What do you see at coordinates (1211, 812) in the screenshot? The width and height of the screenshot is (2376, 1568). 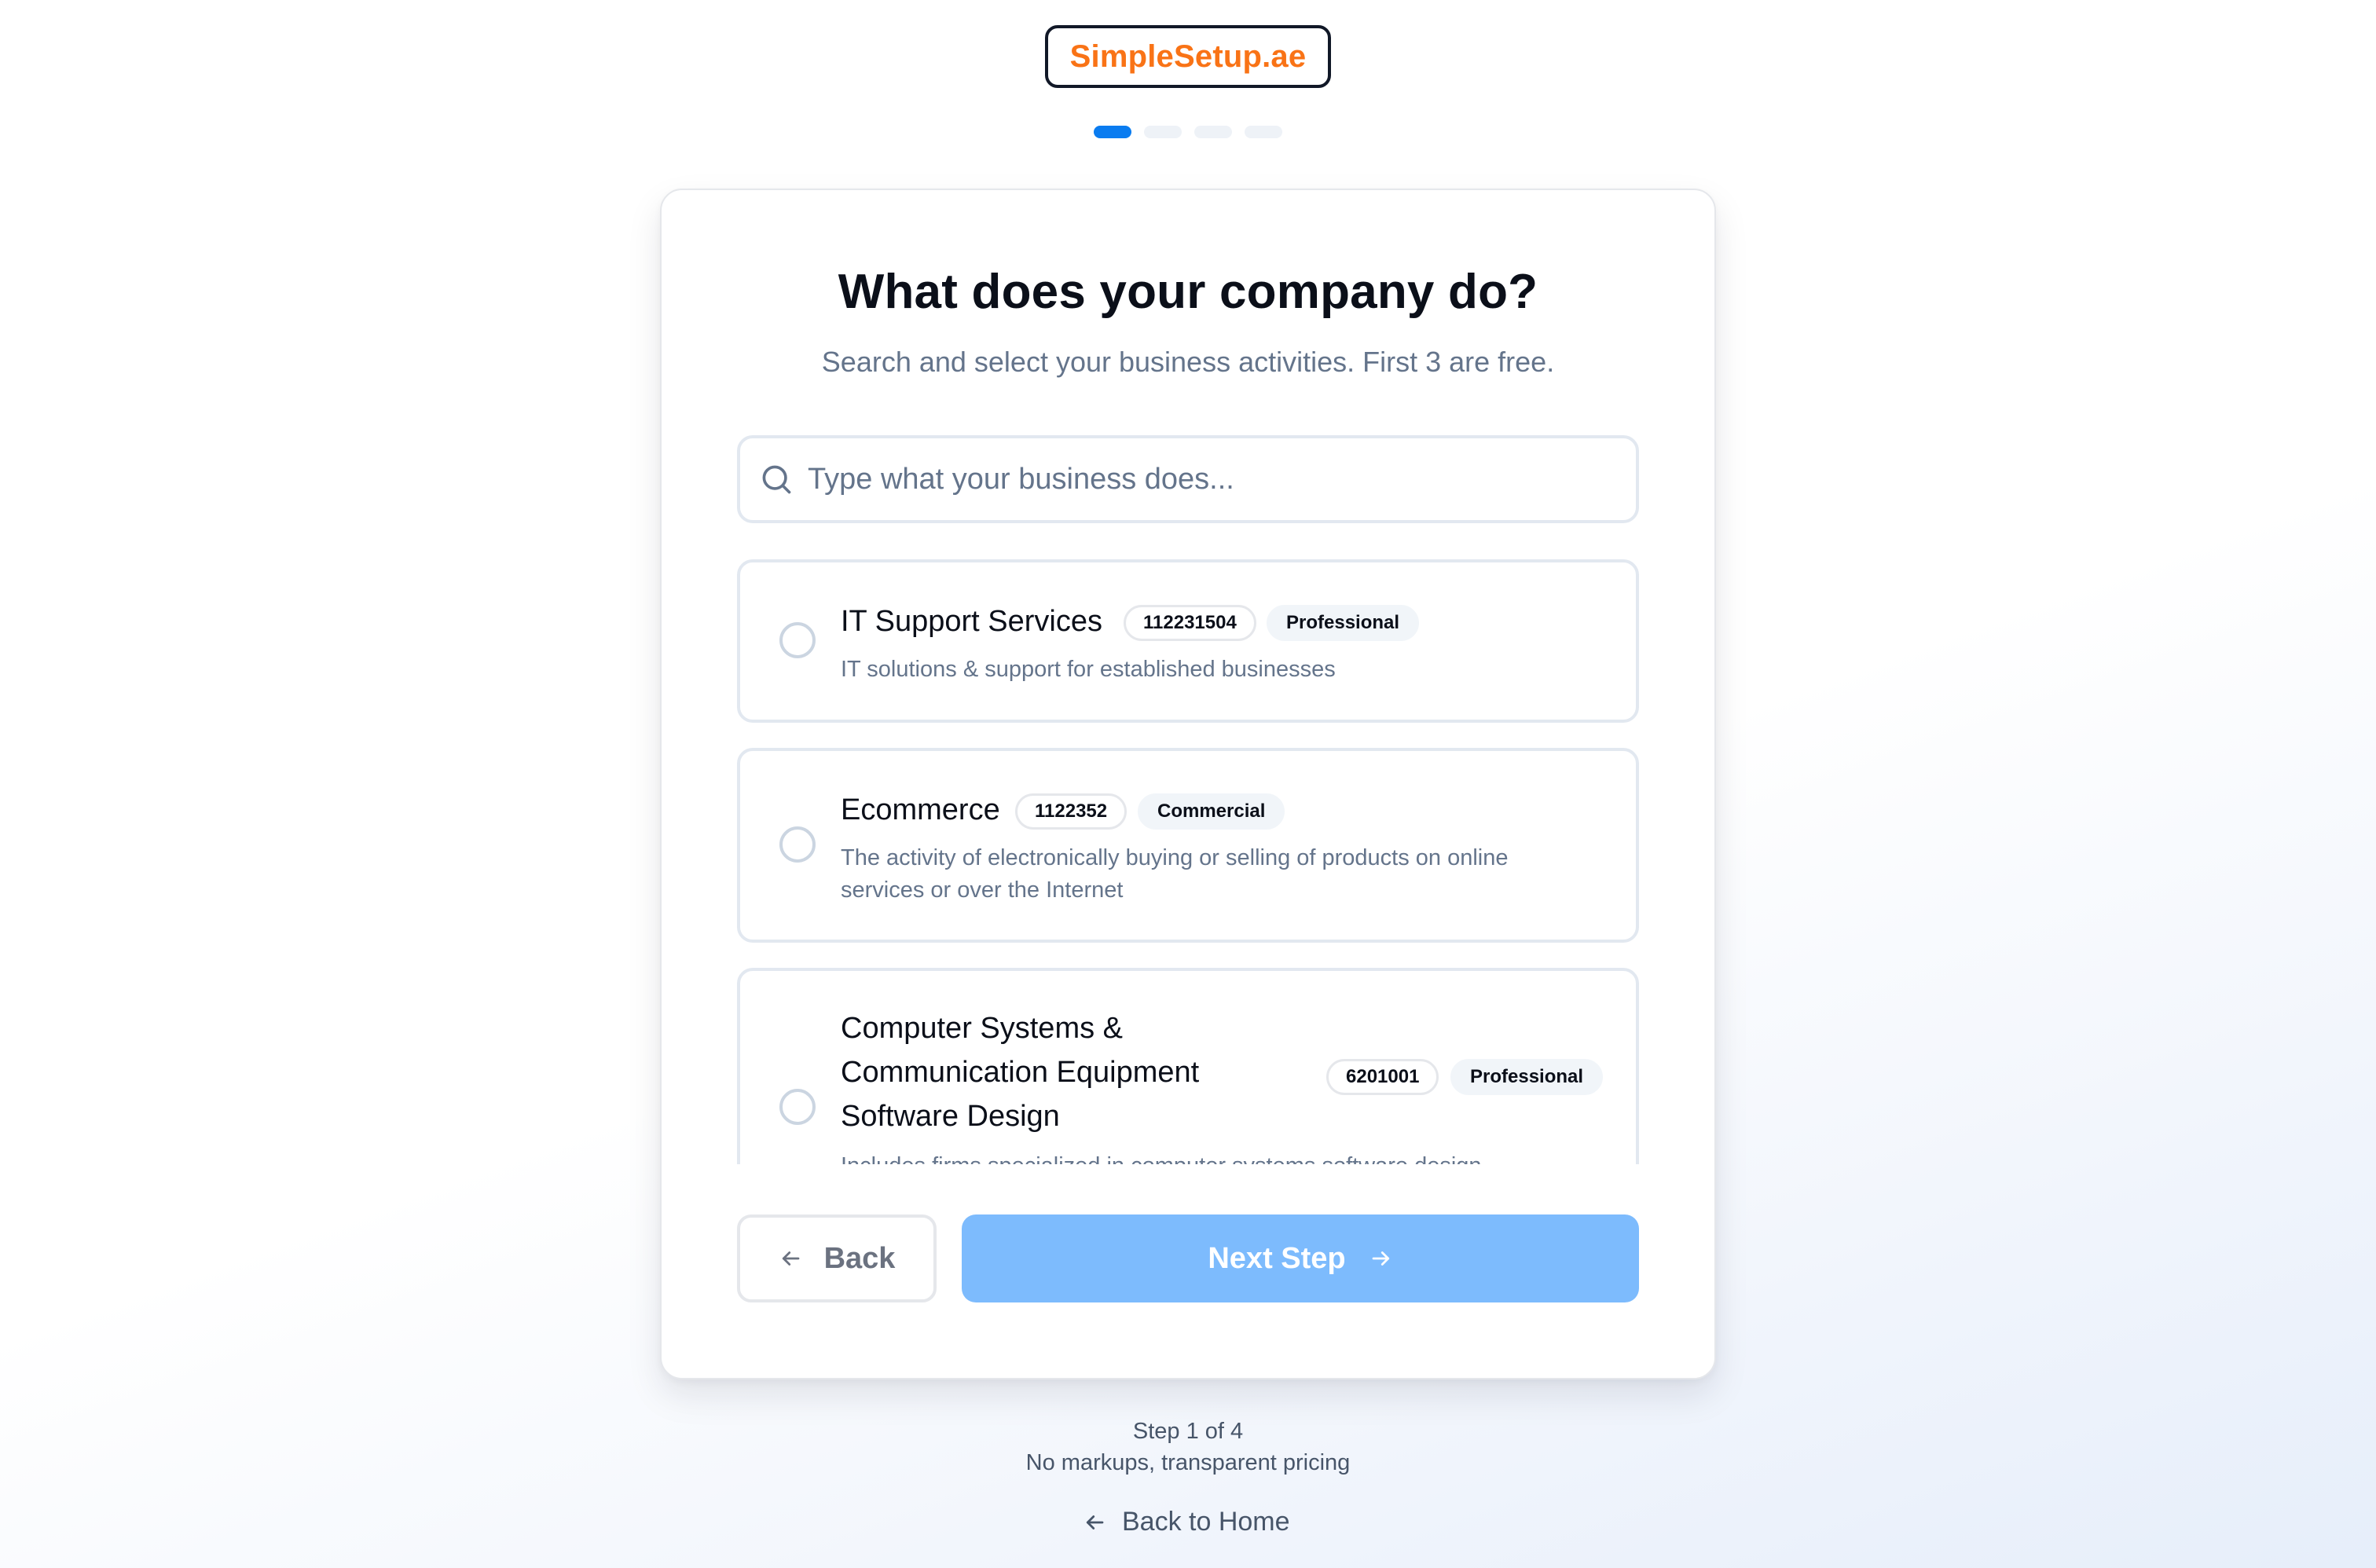 I see `activity-category-badge: Commercial` at bounding box center [1211, 812].